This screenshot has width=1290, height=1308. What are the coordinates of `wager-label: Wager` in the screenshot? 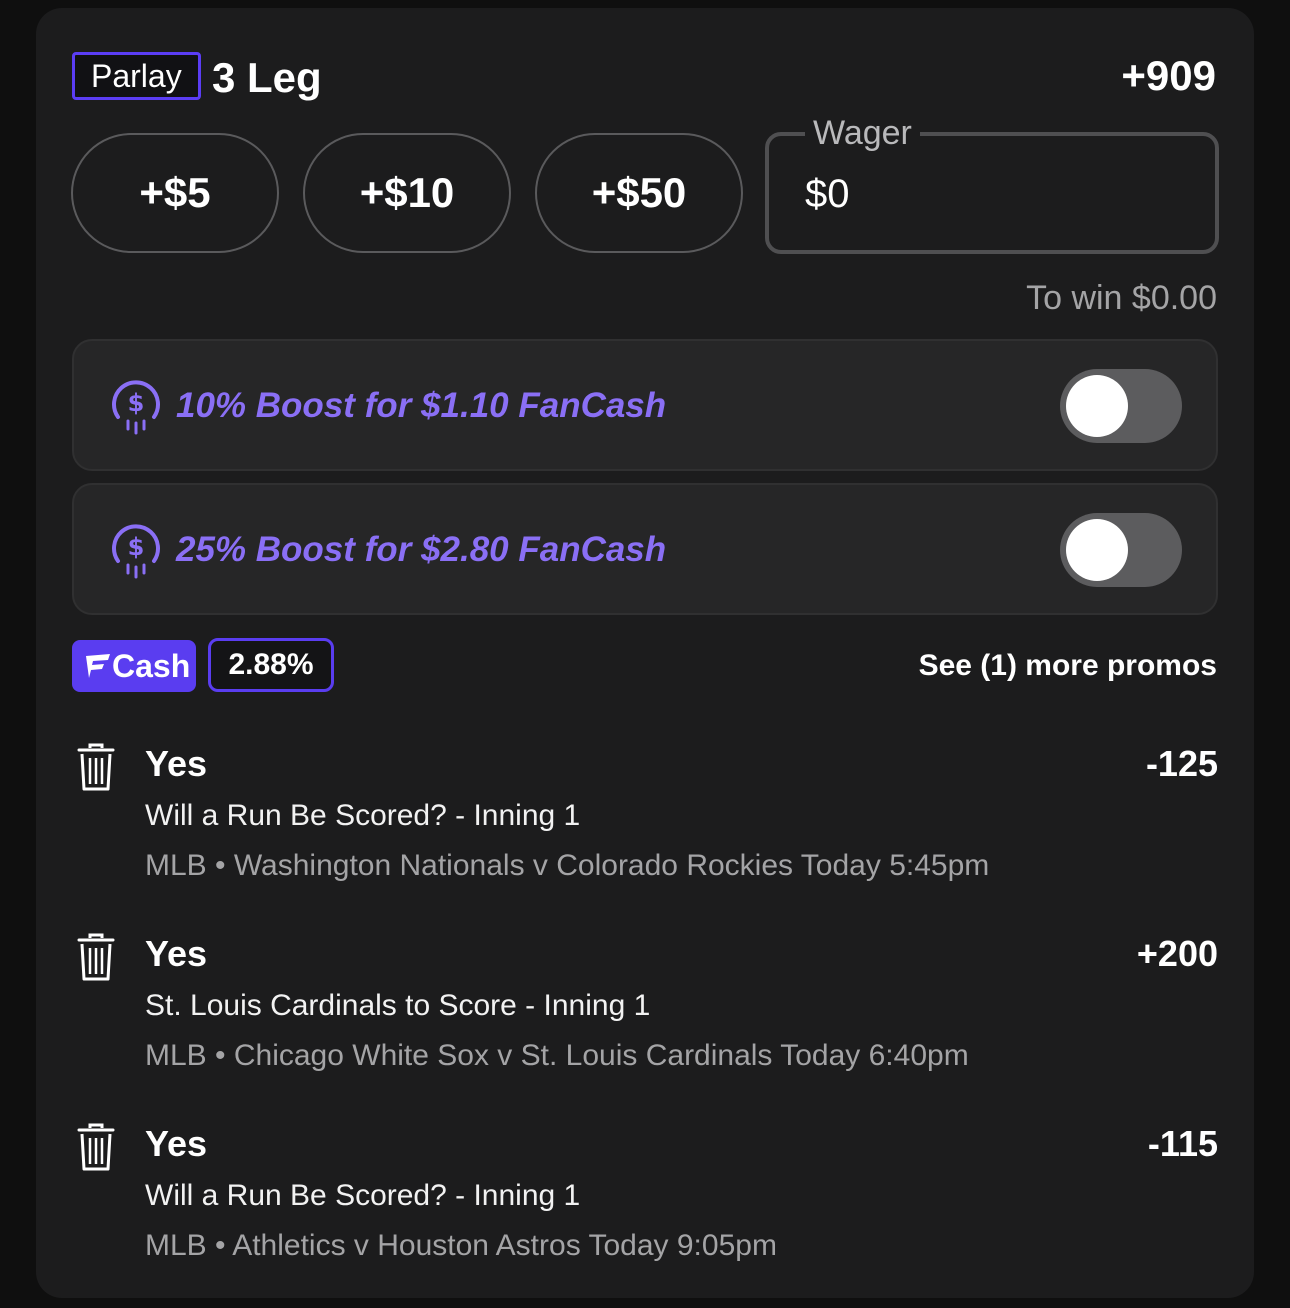 It's located at (862, 133).